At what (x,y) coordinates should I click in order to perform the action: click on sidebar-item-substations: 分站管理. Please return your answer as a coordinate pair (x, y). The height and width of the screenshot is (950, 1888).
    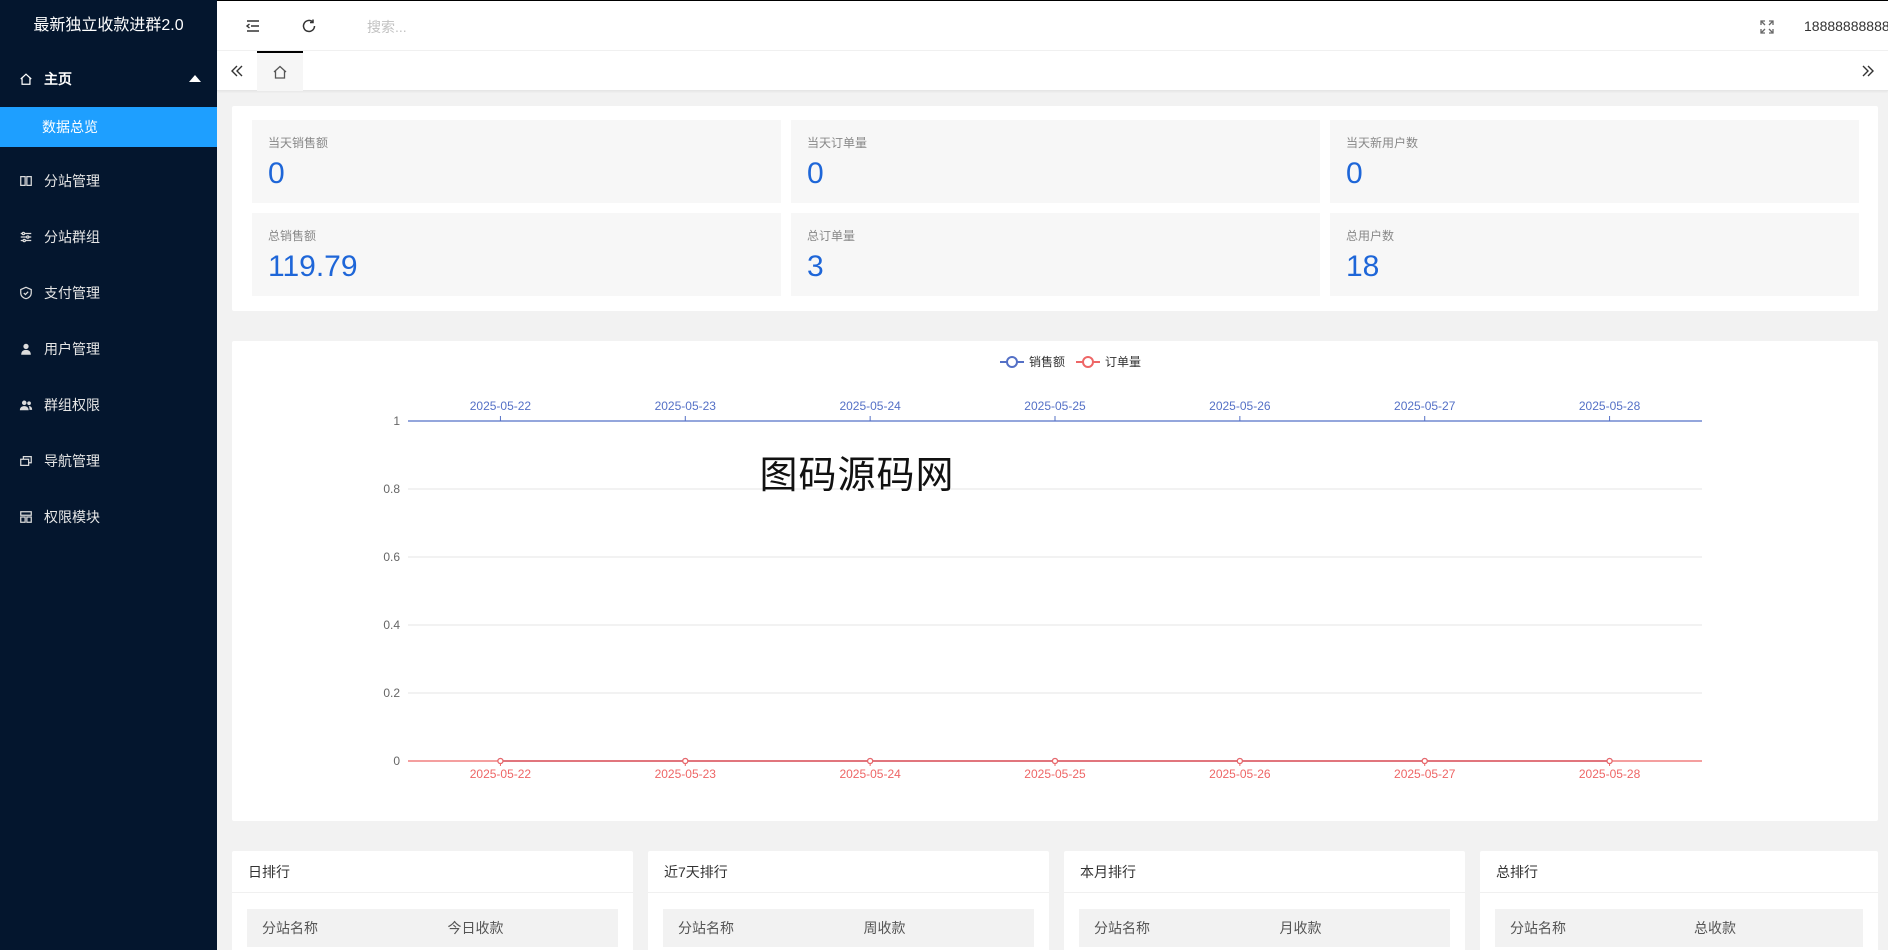
    Looking at the image, I should click on (108, 181).